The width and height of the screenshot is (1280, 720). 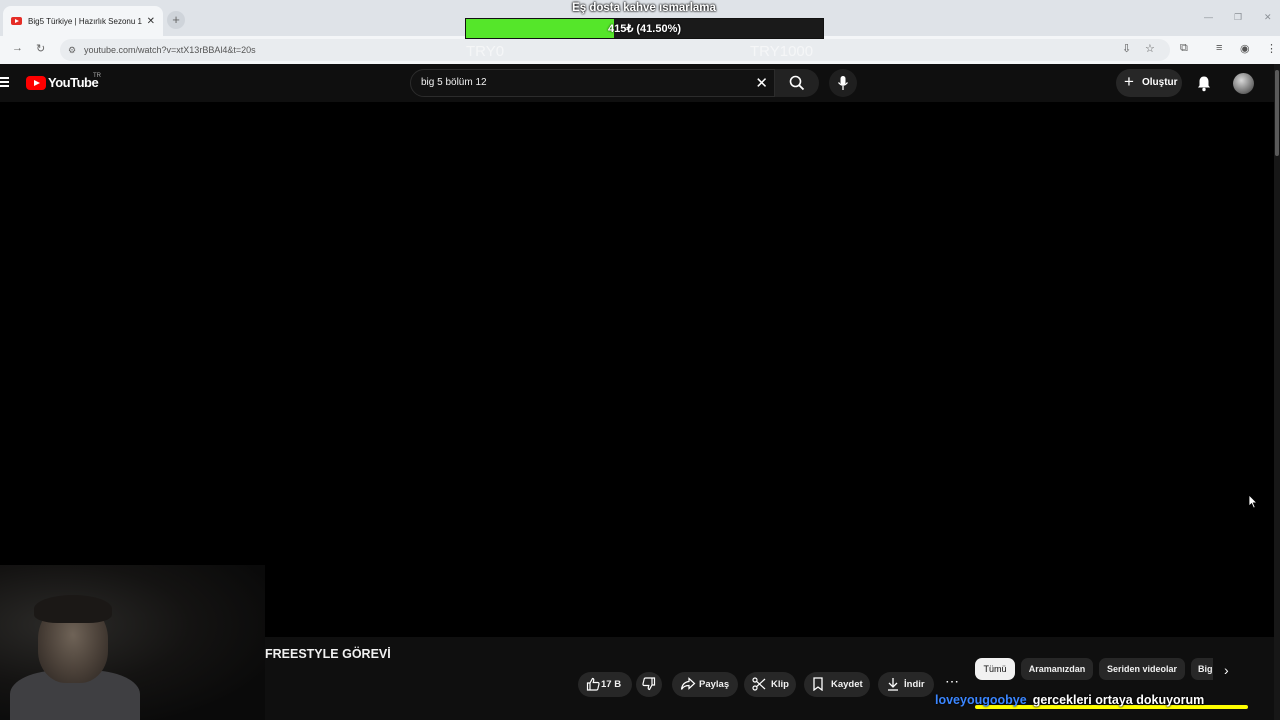 I want to click on address-text: youtube.com/watch?v=xtX13rBBAl4&t=20s, so click(x=170, y=50).